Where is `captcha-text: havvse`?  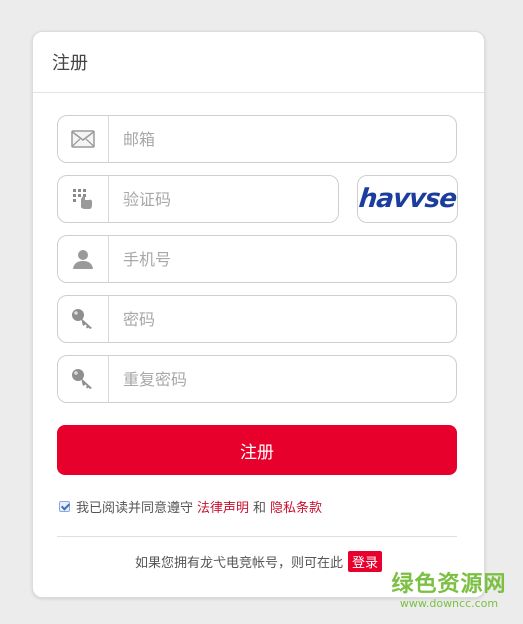
captcha-text: havvse is located at coordinates (407, 199).